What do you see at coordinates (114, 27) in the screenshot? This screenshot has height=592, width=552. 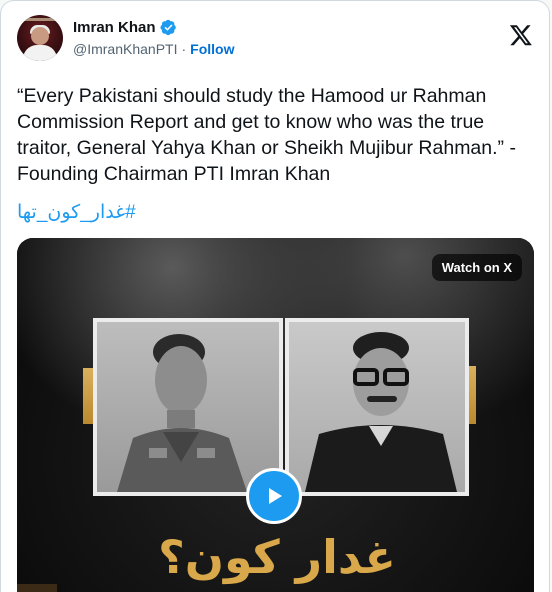 I see `author-name: Imran Khan` at bounding box center [114, 27].